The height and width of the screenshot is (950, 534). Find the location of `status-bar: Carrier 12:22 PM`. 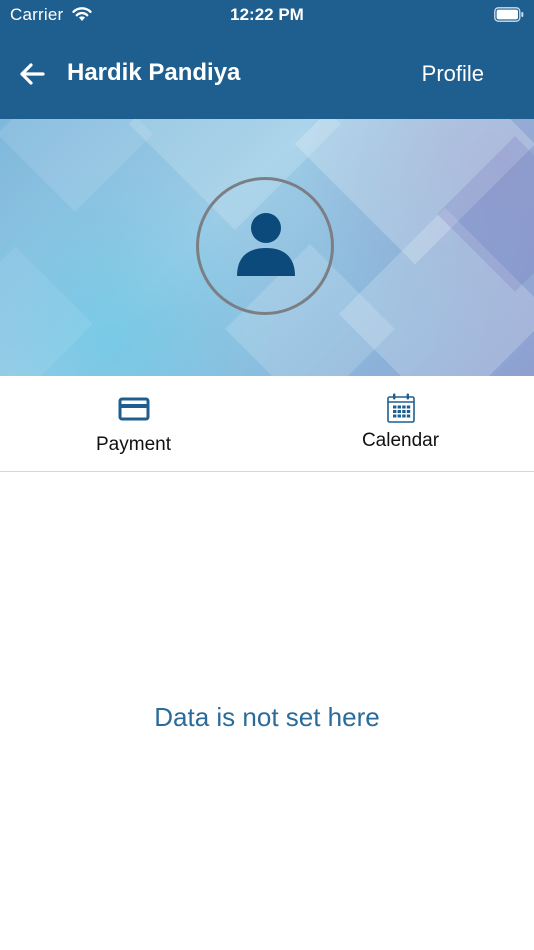

status-bar: Carrier 12:22 PM is located at coordinates (267, 16).